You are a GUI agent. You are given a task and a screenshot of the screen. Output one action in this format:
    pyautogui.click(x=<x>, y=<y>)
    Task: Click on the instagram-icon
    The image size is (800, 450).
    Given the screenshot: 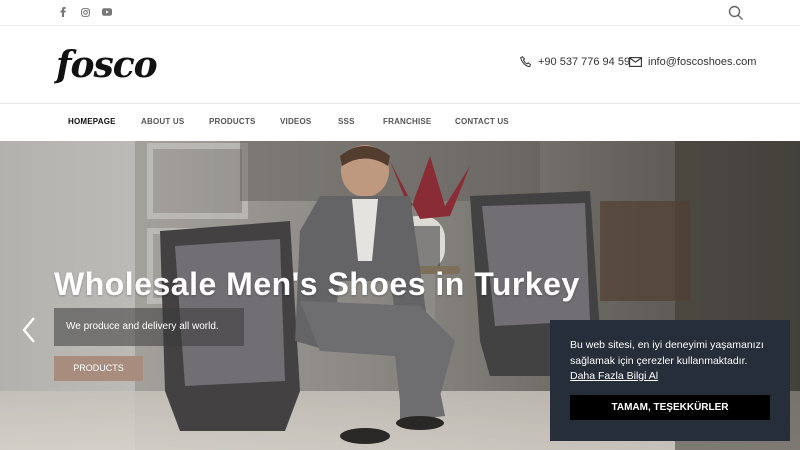 What is the action you would take?
    pyautogui.click(x=85, y=12)
    